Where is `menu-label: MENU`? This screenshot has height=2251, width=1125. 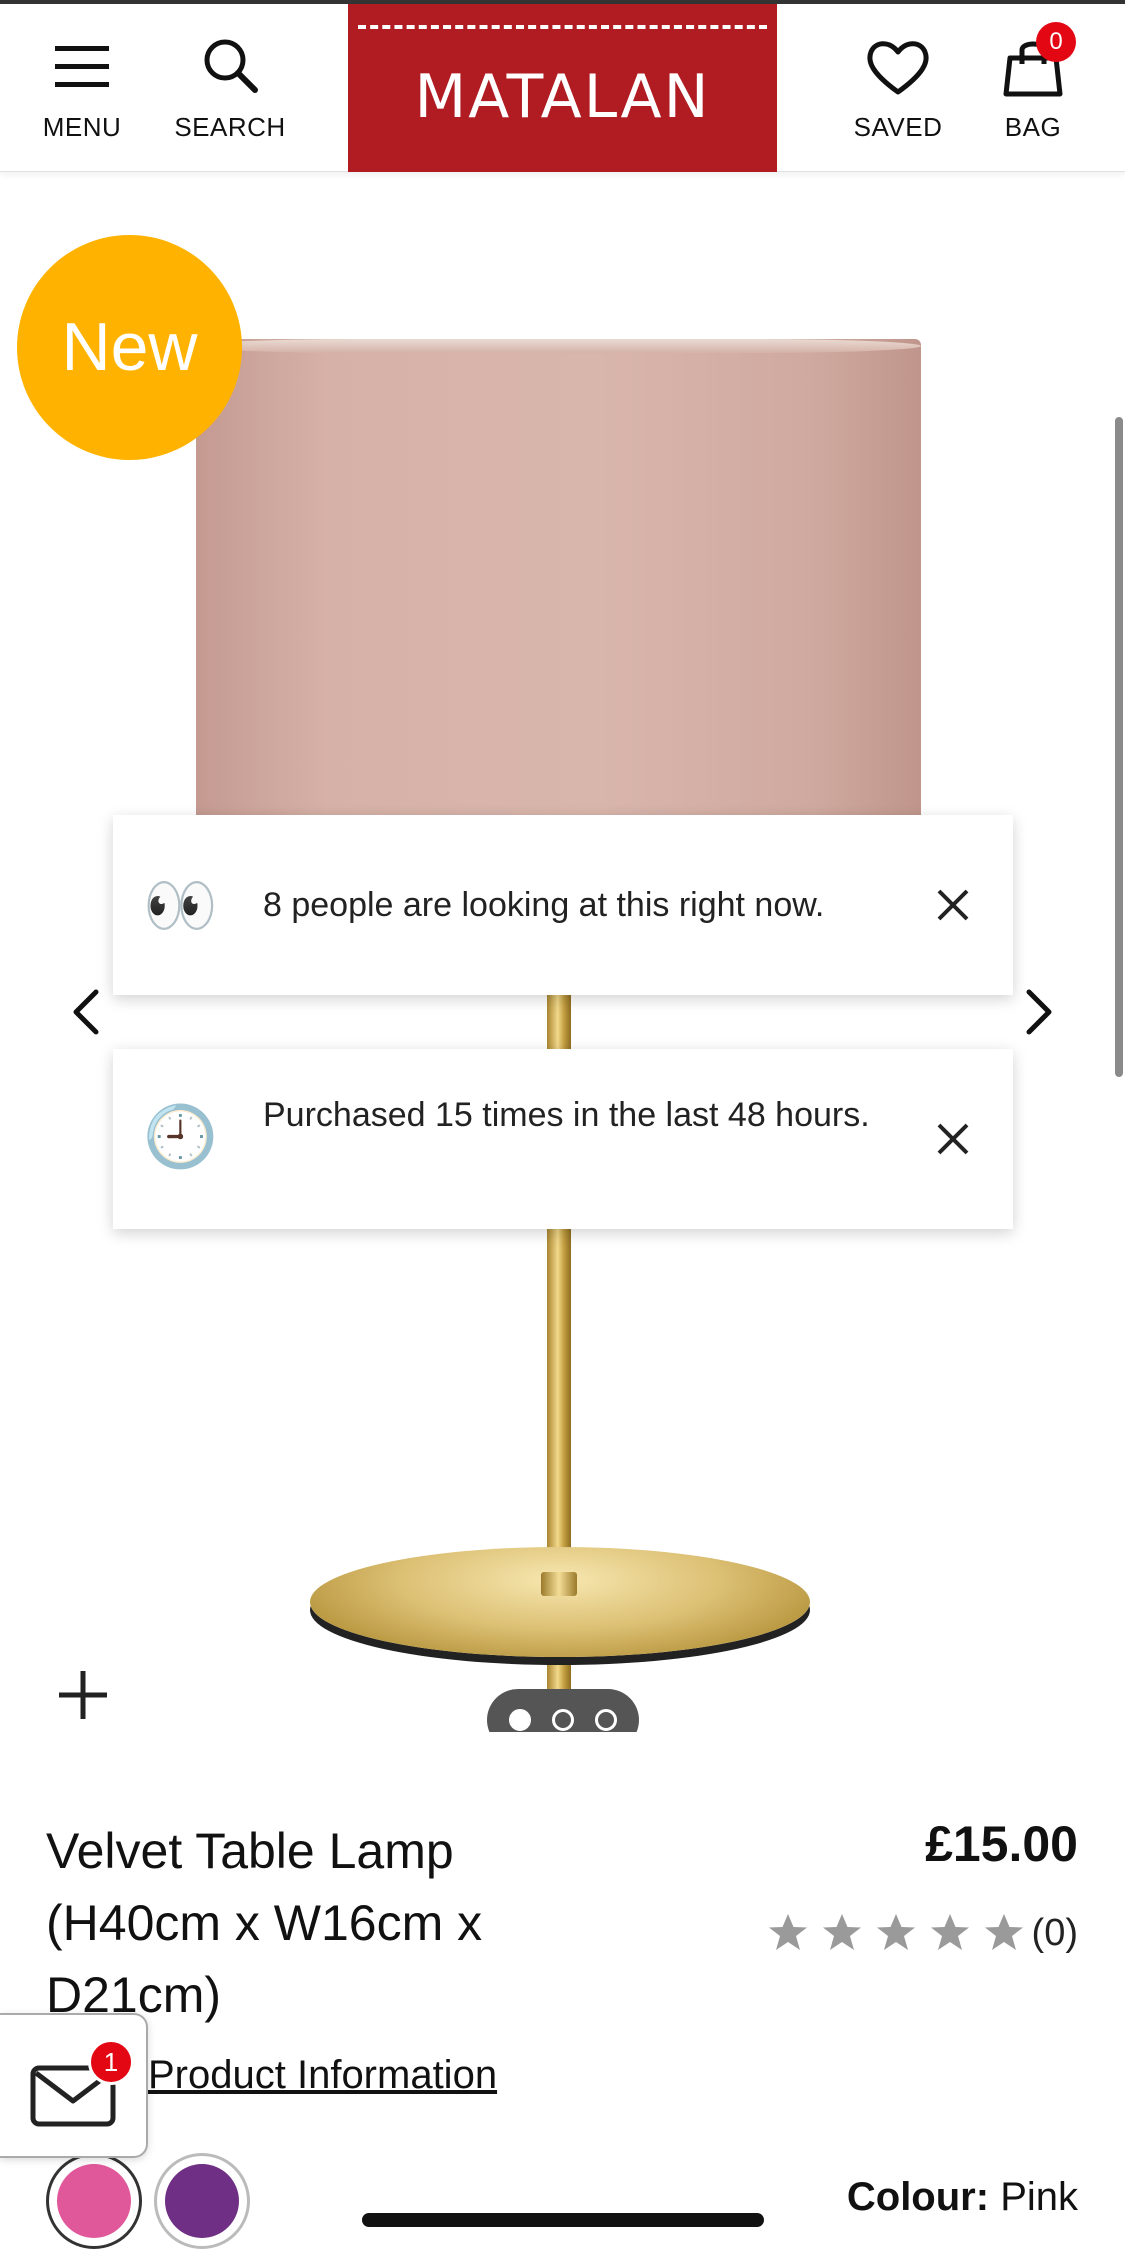 menu-label: MENU is located at coordinates (82, 127).